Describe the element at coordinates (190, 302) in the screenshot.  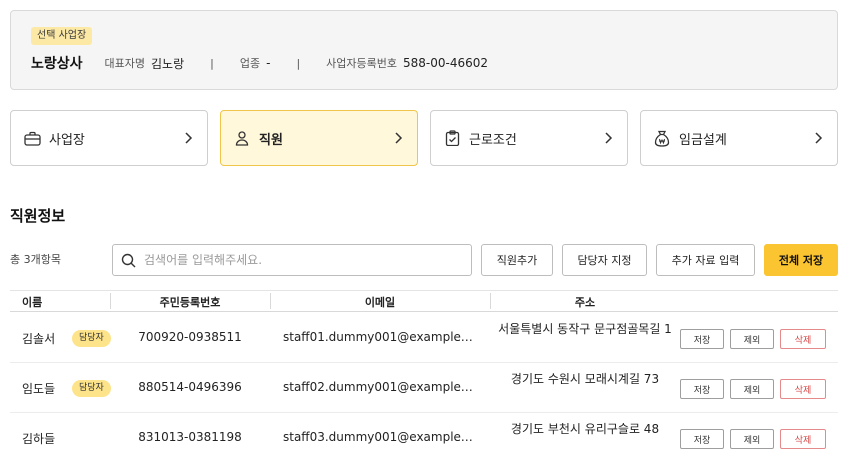
I see `column-header-rrn: 주민등록번호` at that location.